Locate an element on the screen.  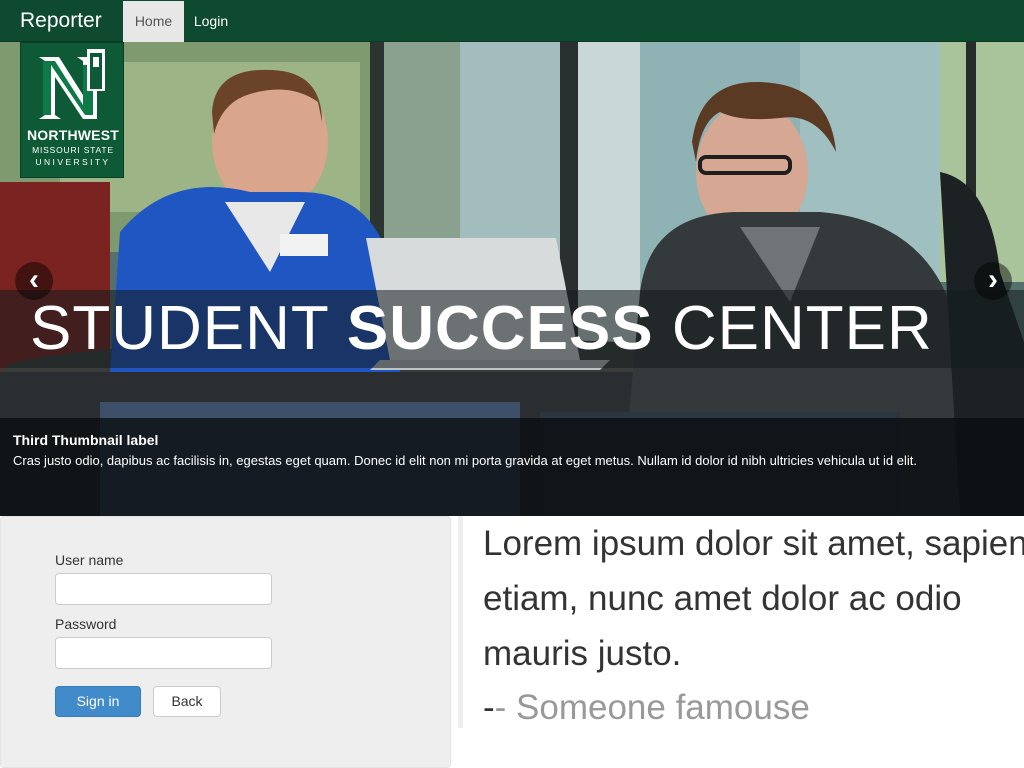
nav-item-login: Login is located at coordinates (211, 21).